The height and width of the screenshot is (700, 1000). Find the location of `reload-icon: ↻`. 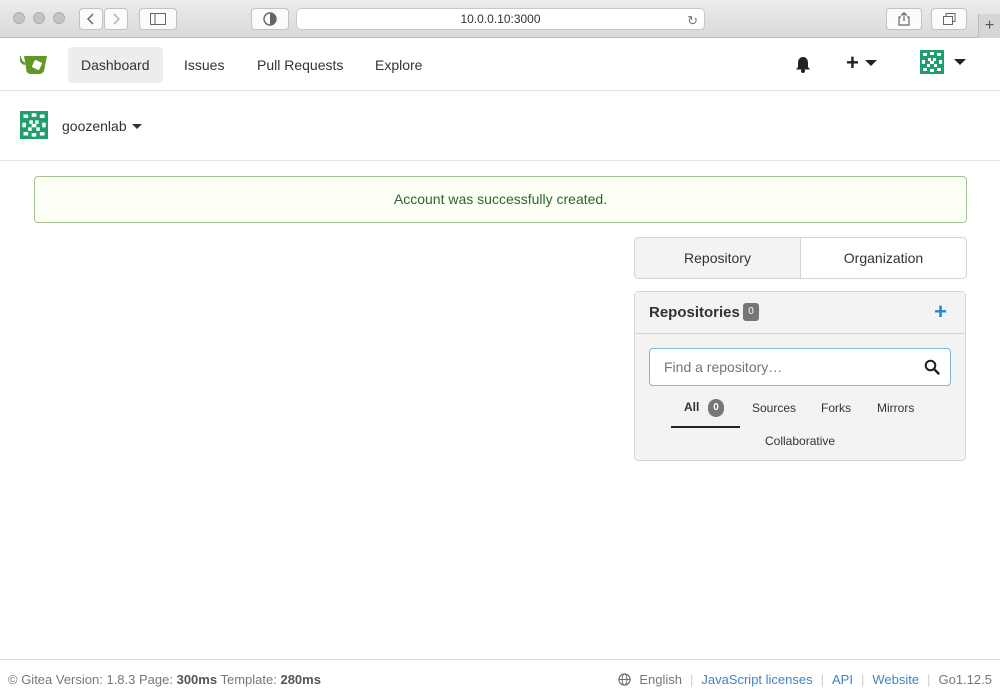

reload-icon: ↻ is located at coordinates (692, 21).